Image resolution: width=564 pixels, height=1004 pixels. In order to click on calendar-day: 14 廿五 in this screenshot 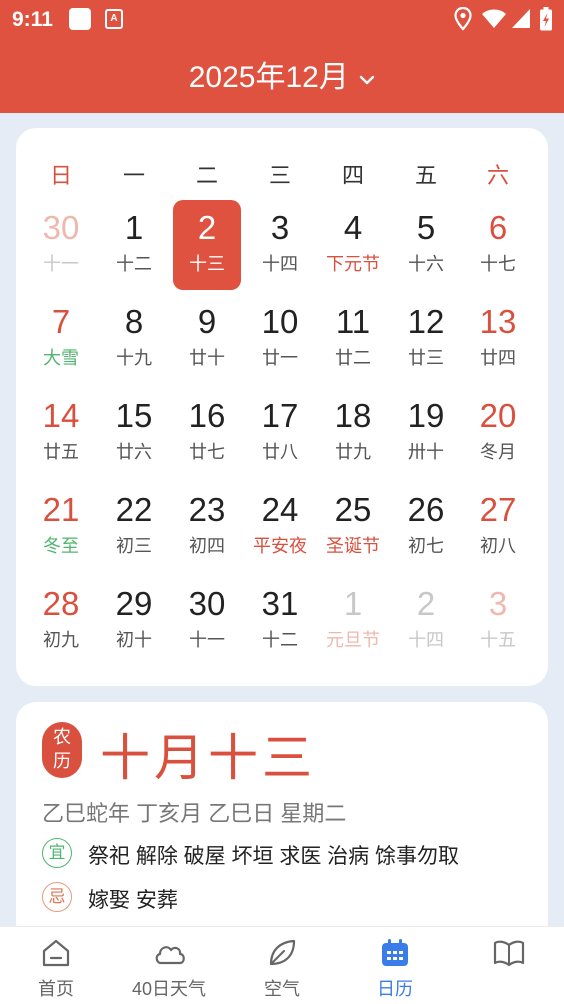, I will do `click(61, 433)`.